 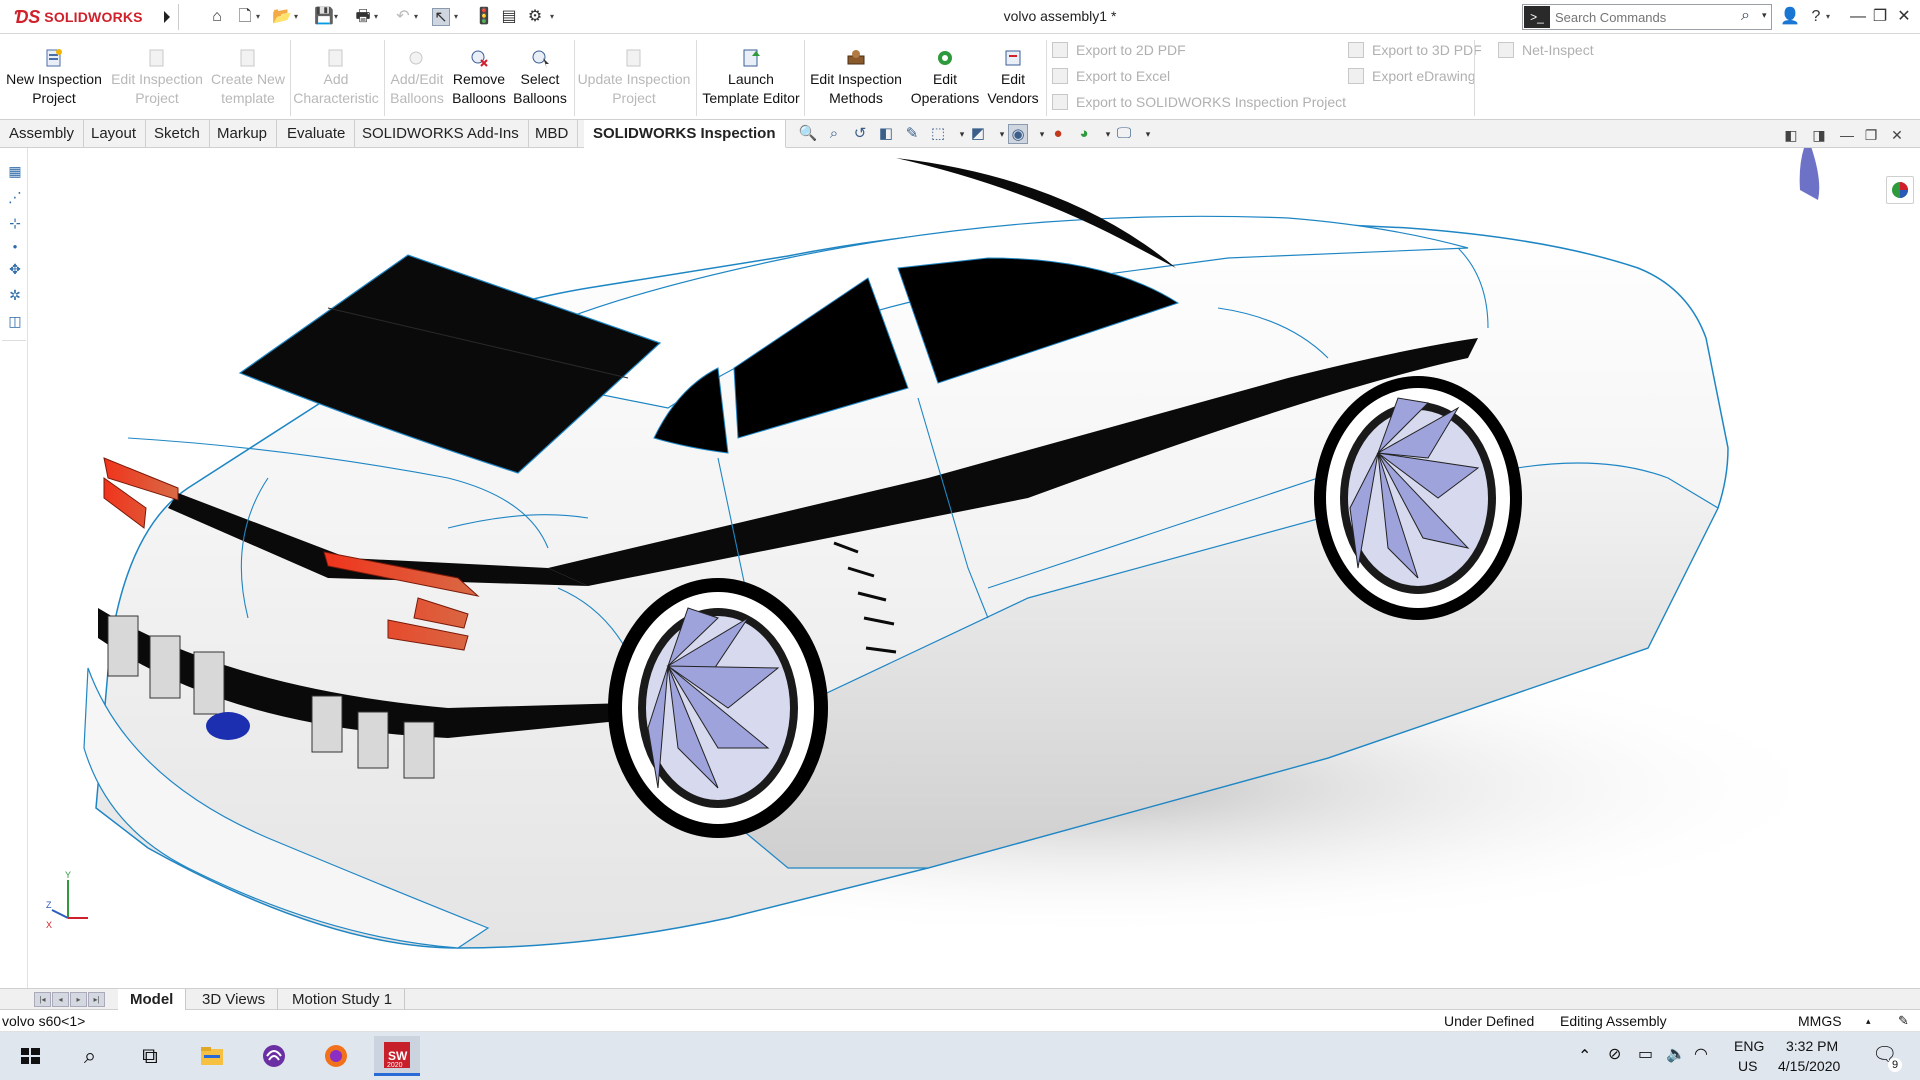 I want to click on search-commands-box: >_ ⌕ ▾, so click(x=1647, y=17).